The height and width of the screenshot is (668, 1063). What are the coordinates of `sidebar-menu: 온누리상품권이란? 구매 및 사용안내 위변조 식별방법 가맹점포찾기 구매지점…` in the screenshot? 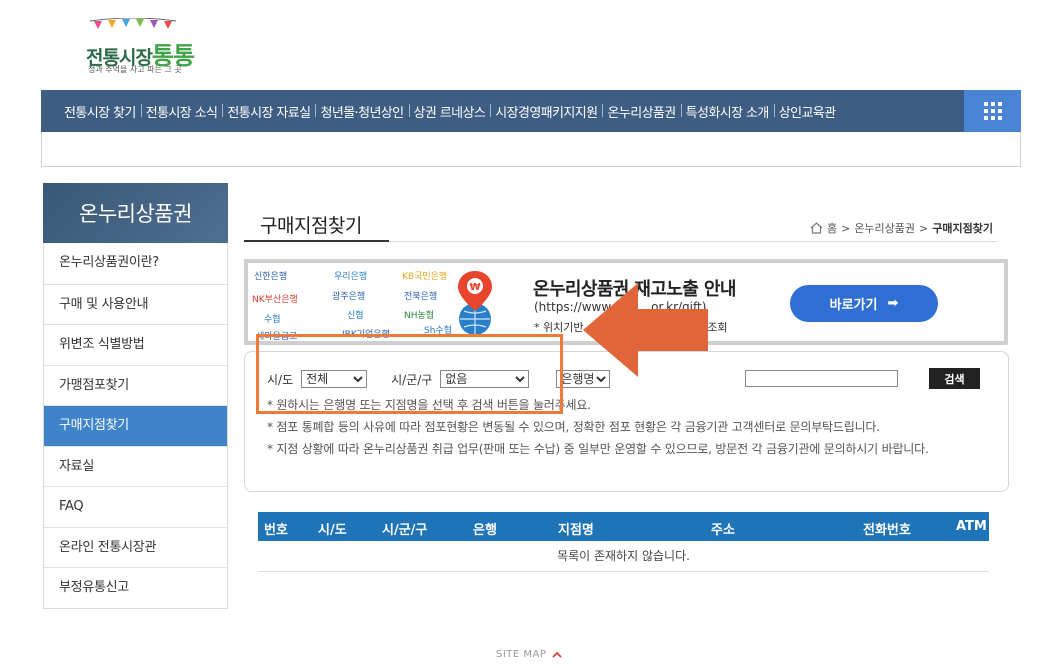 It's located at (135, 426).